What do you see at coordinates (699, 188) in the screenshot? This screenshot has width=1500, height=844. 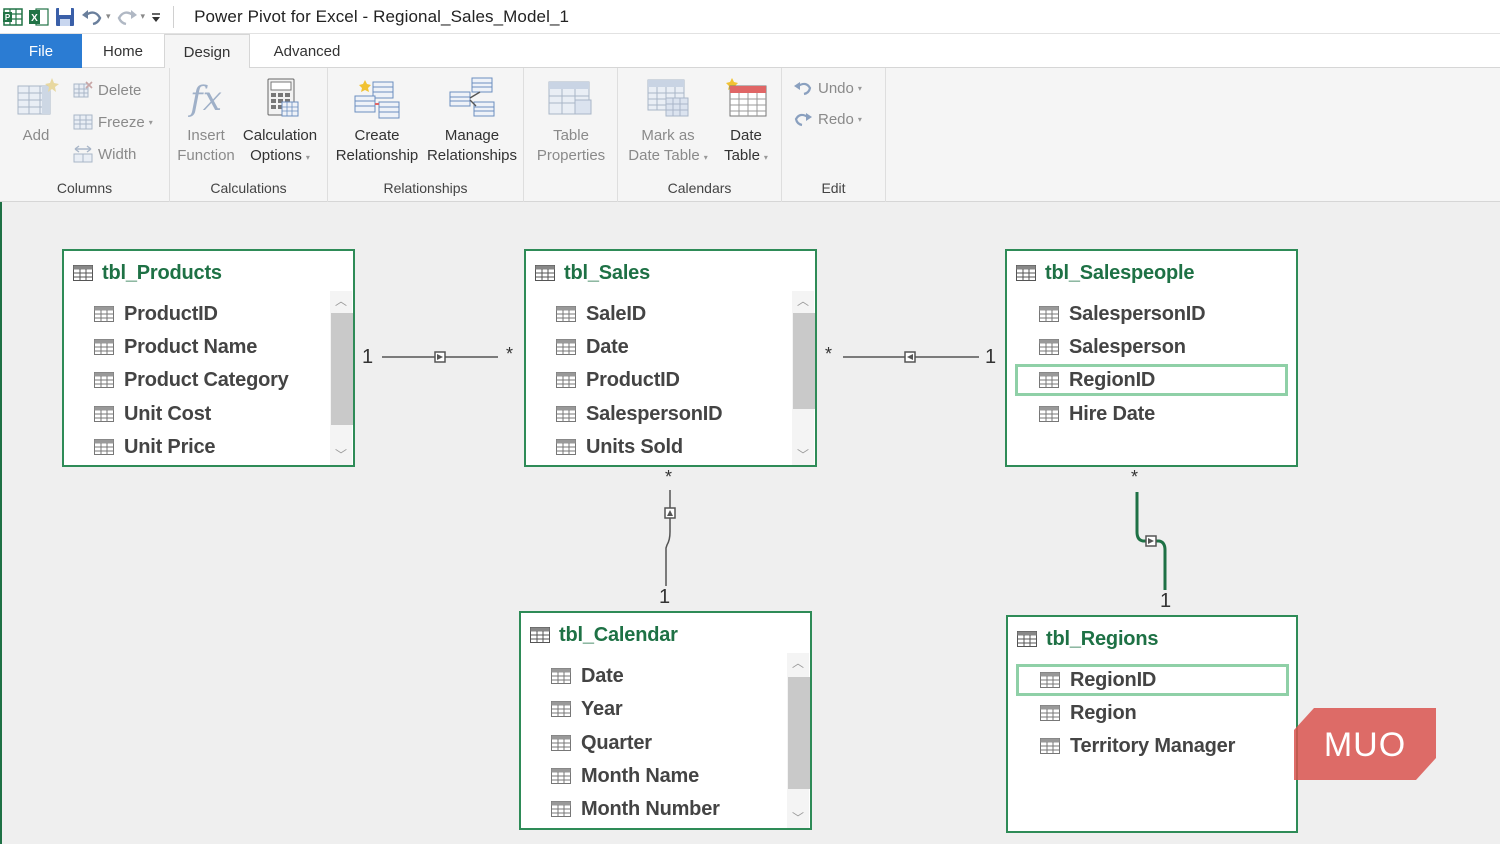 I see `calendars-group-label: Calendars` at bounding box center [699, 188].